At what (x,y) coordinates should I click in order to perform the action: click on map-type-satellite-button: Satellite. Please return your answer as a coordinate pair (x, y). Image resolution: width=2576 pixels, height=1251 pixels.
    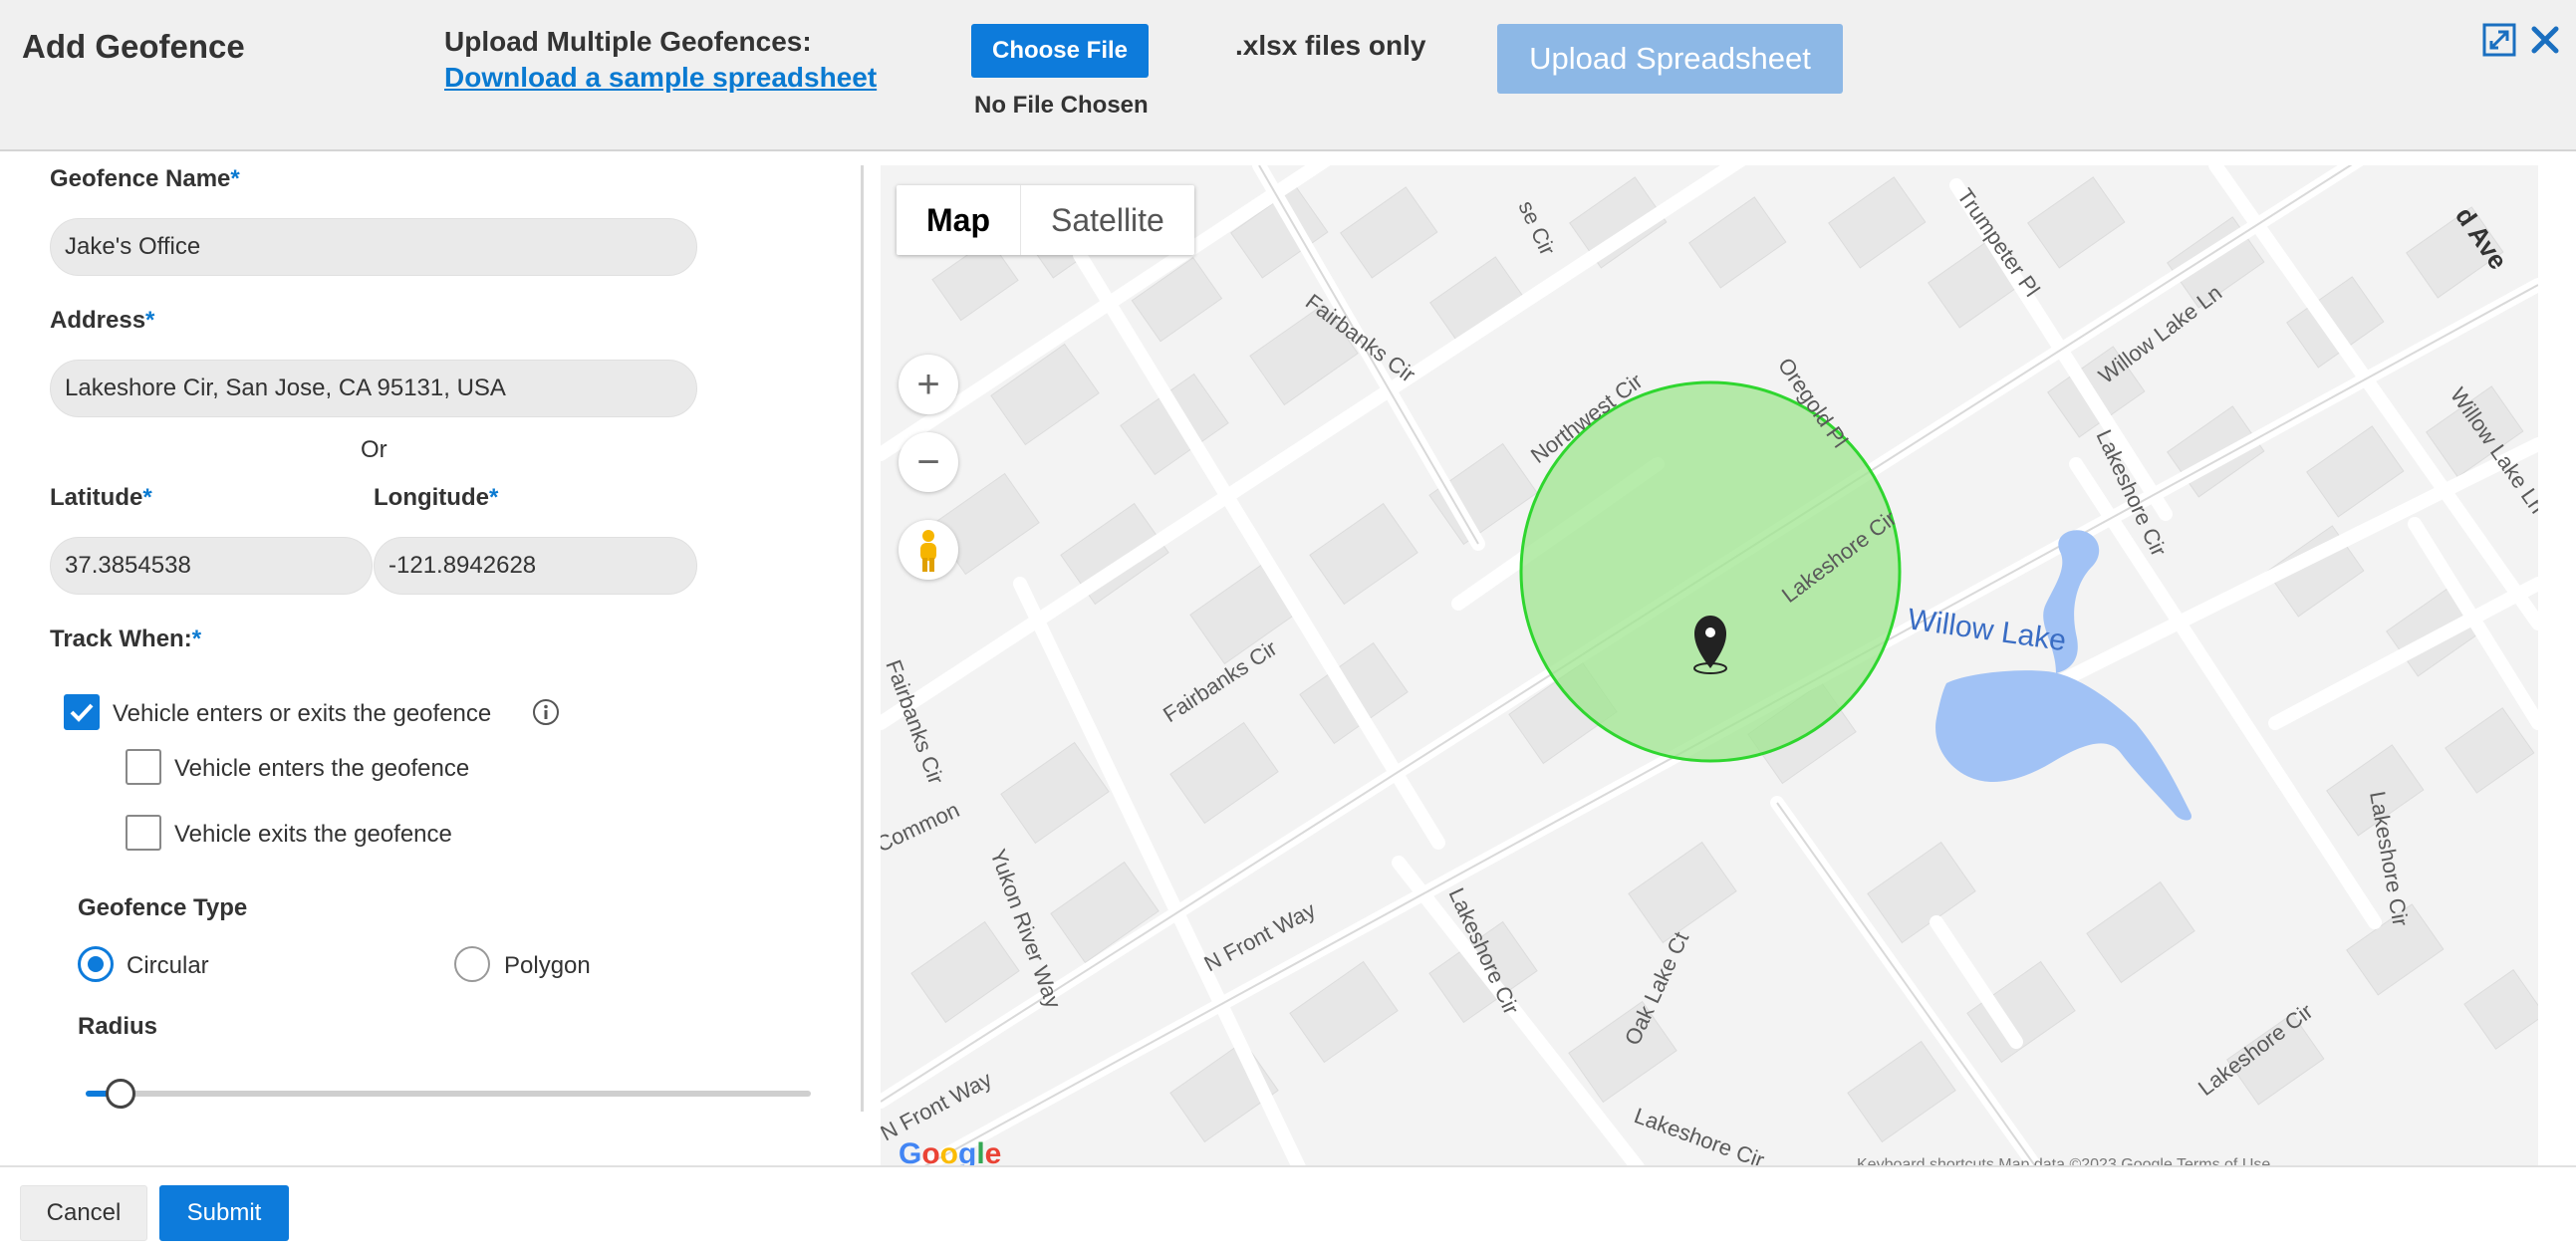
    Looking at the image, I should click on (1107, 220).